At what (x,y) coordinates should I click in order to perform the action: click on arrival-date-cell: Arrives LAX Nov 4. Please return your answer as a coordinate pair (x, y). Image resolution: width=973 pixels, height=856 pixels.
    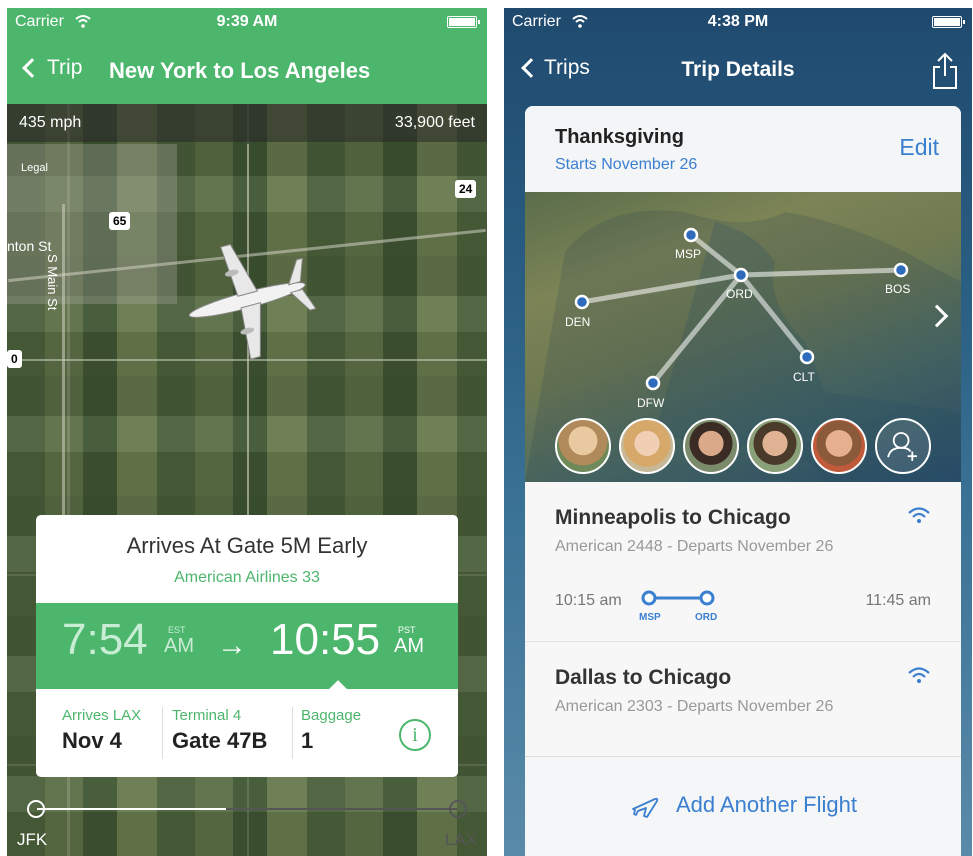
    Looking at the image, I should click on (101, 730).